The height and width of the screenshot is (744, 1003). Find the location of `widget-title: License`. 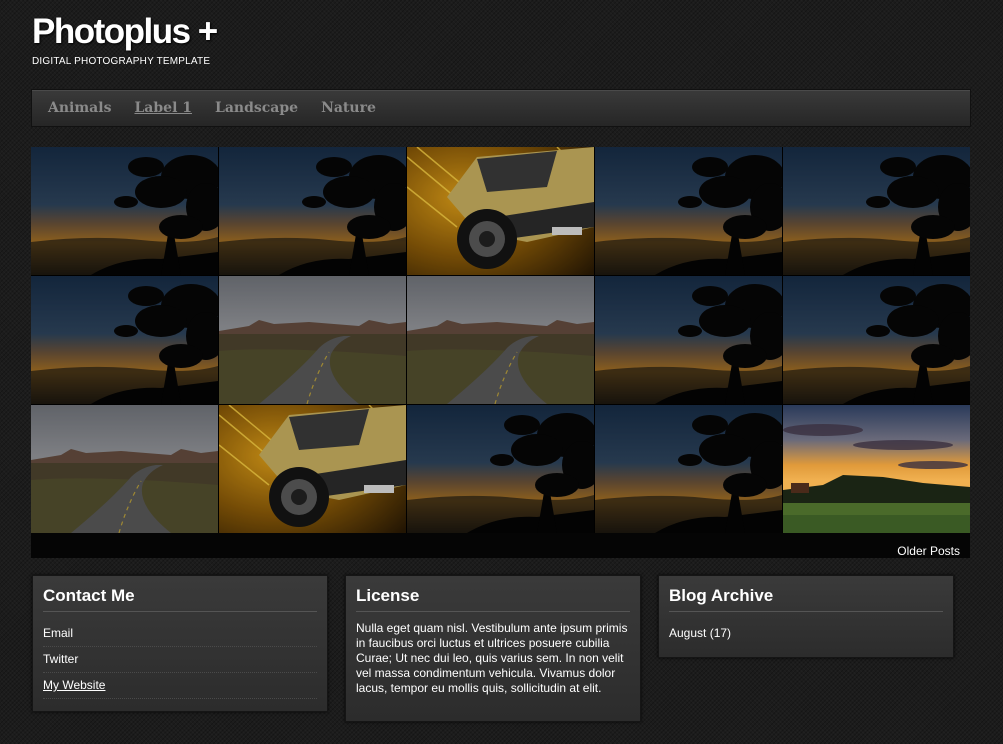

widget-title: License is located at coordinates (493, 599).